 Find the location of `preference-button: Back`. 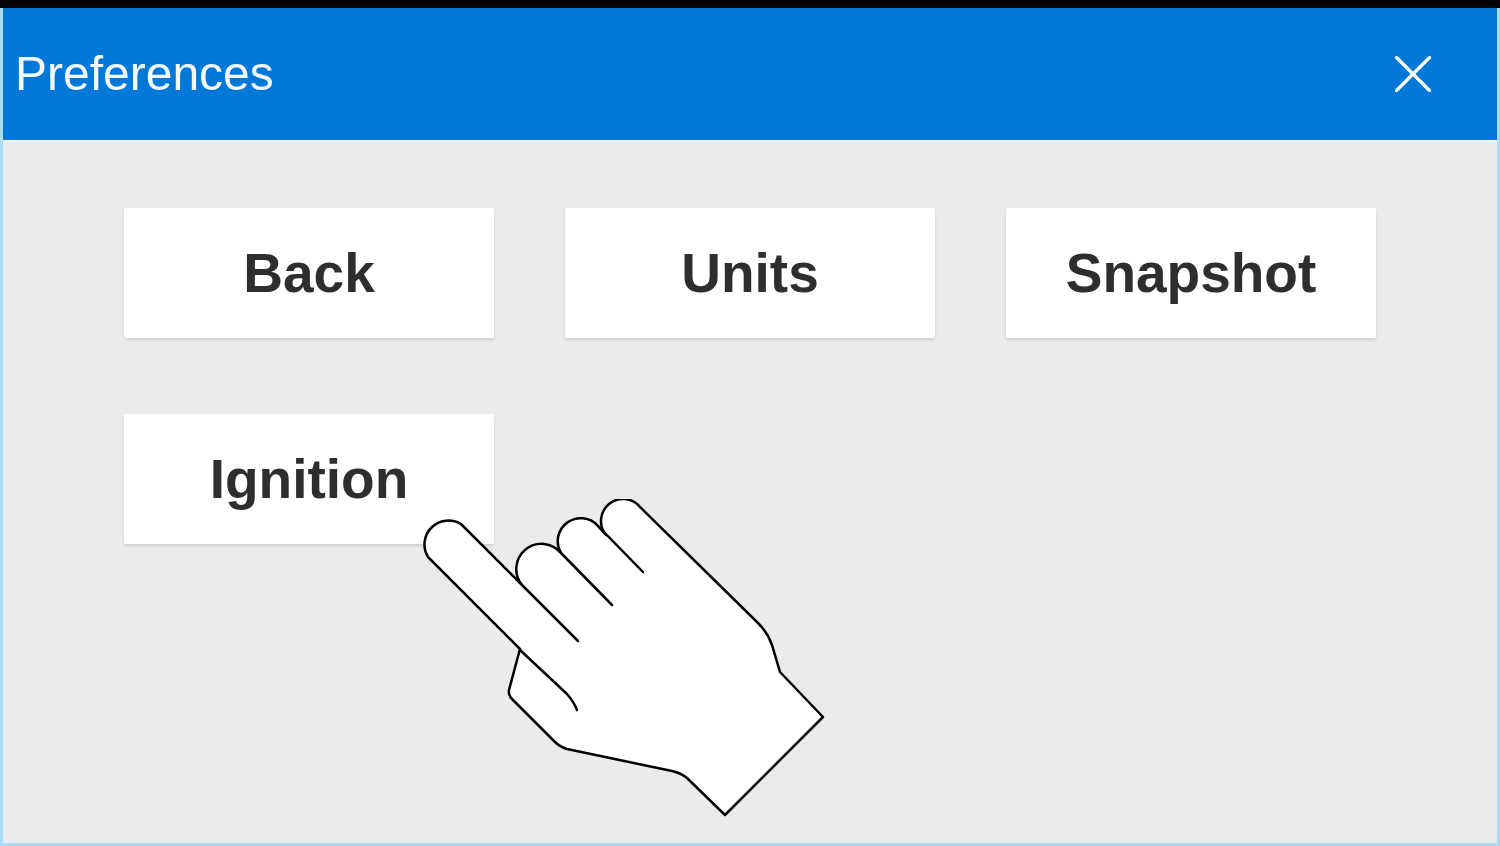

preference-button: Back is located at coordinates (309, 273).